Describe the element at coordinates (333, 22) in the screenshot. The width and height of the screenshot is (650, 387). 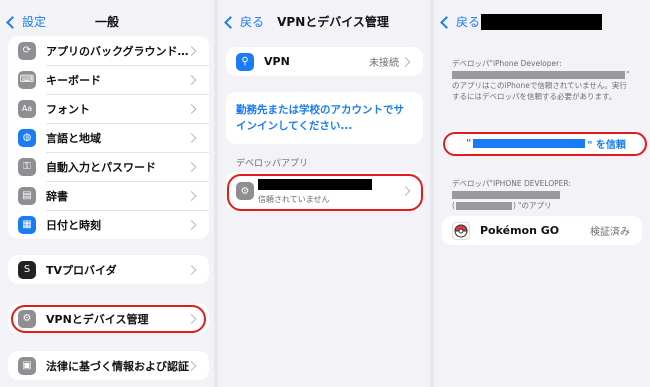
I see `page-title: VPNとデバイス管理` at that location.